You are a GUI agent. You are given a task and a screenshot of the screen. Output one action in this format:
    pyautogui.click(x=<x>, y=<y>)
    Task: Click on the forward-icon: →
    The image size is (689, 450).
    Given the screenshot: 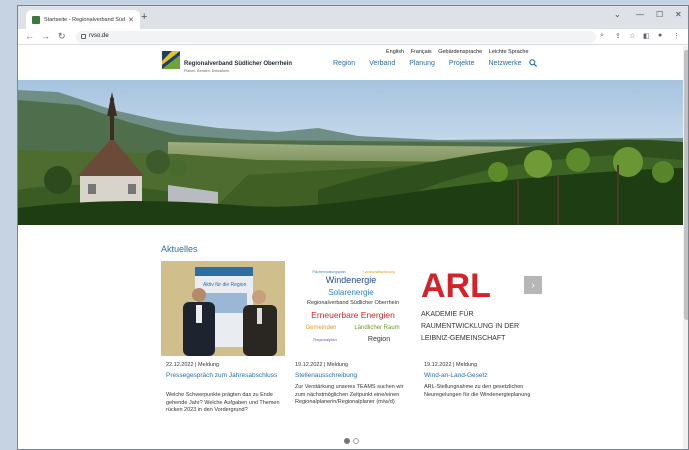 What is the action you would take?
    pyautogui.click(x=45, y=36)
    